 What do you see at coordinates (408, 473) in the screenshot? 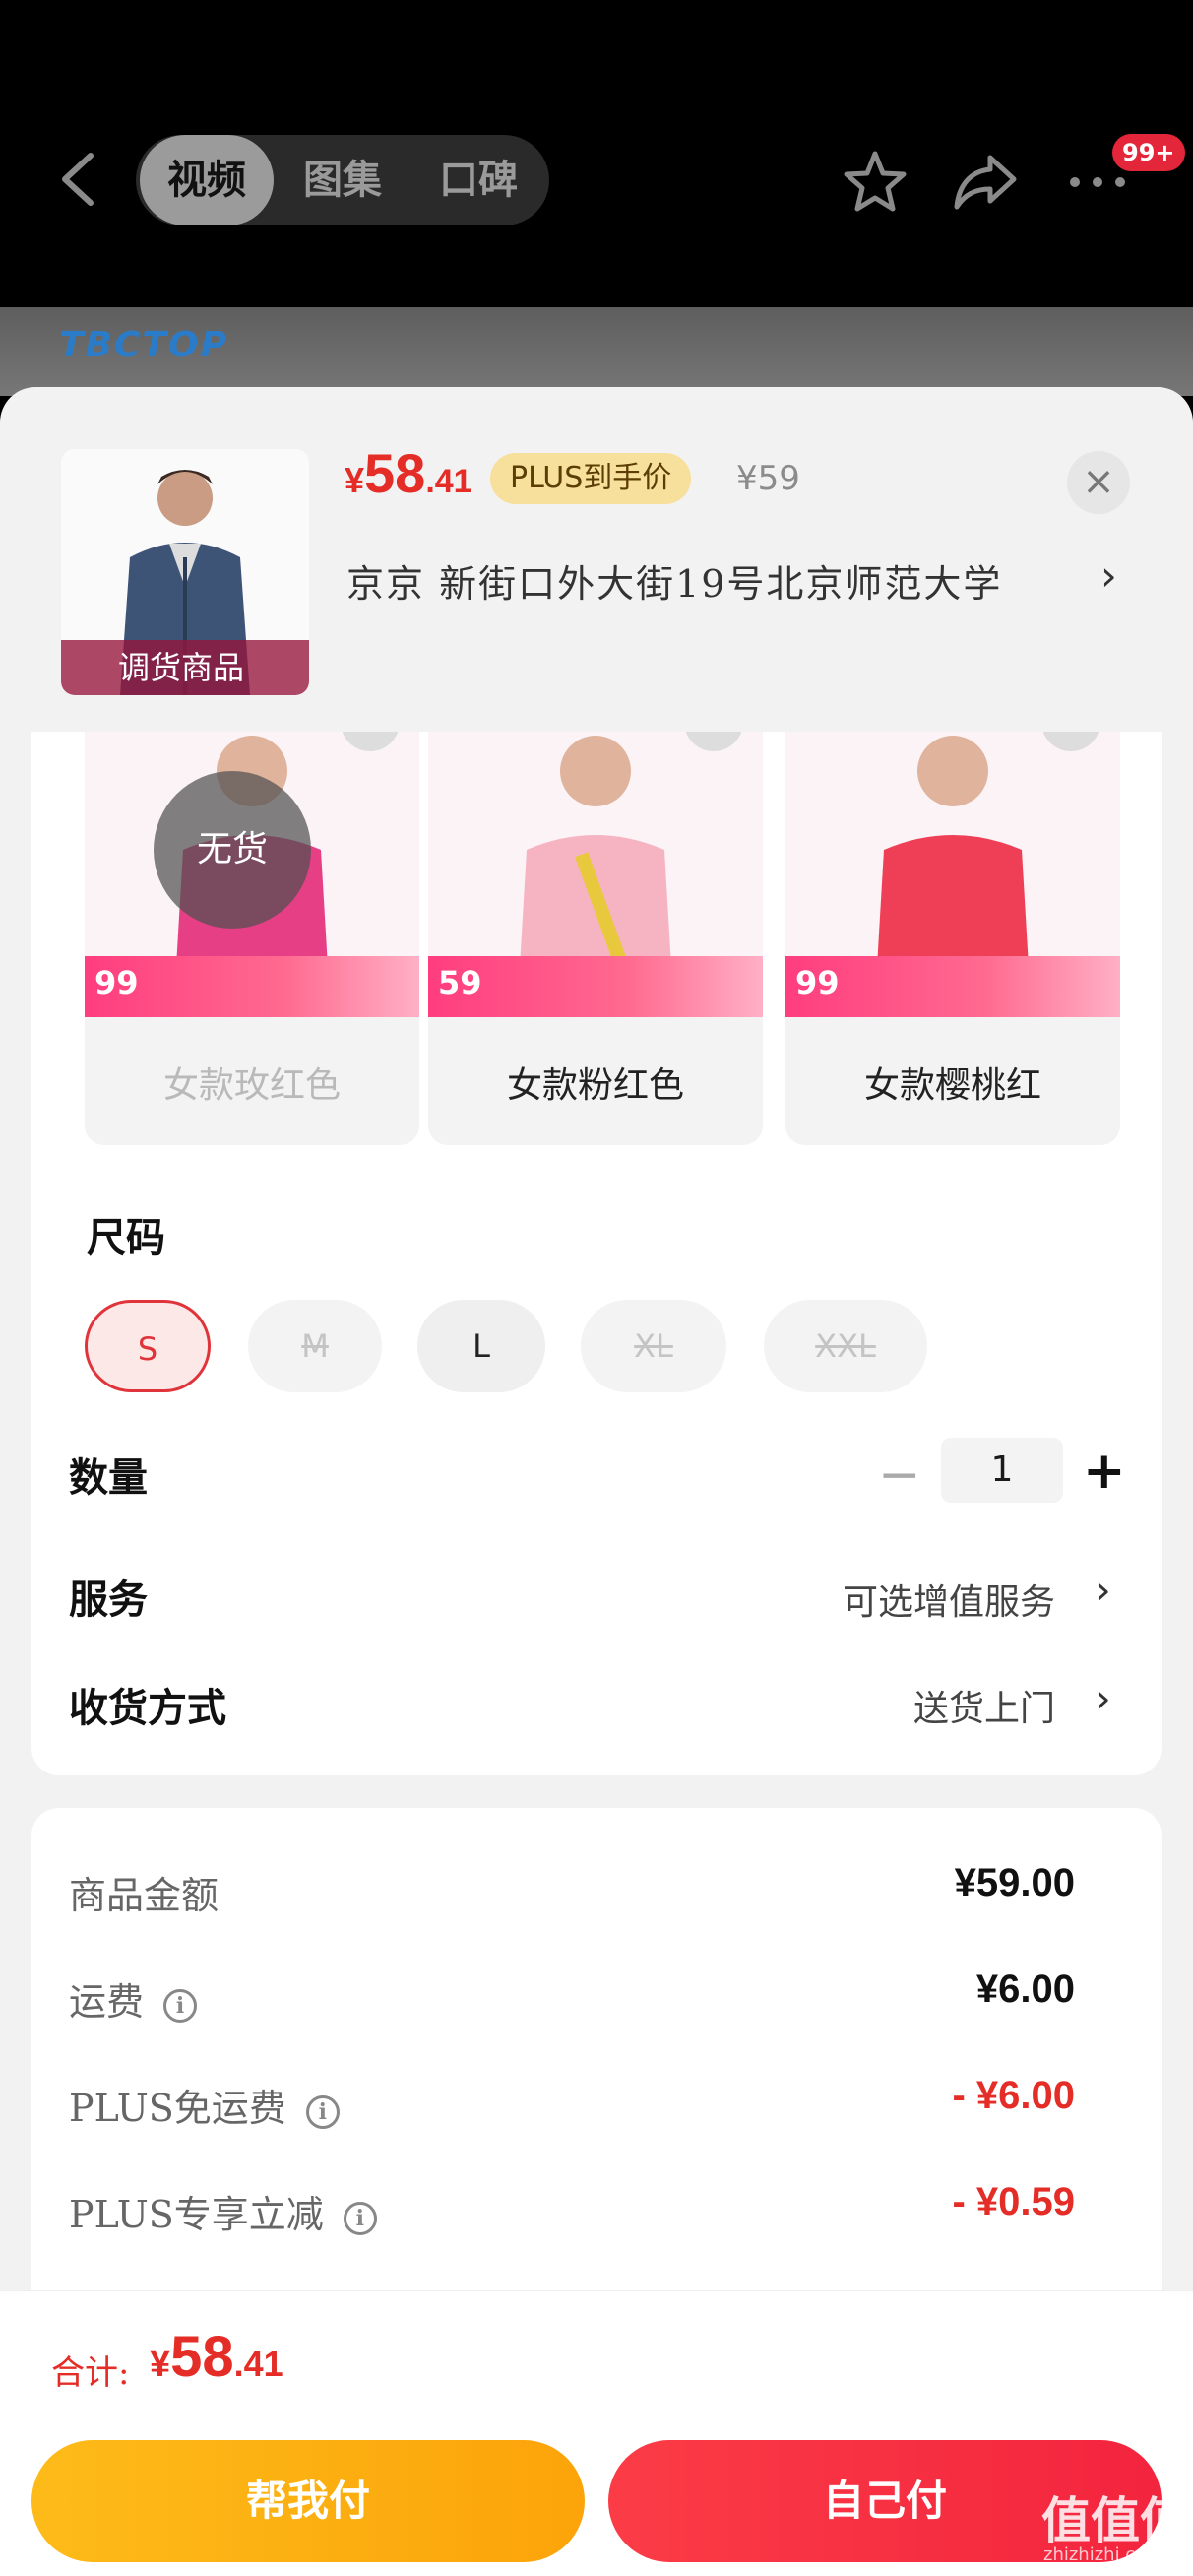
I see `product-price: ¥58.41` at bounding box center [408, 473].